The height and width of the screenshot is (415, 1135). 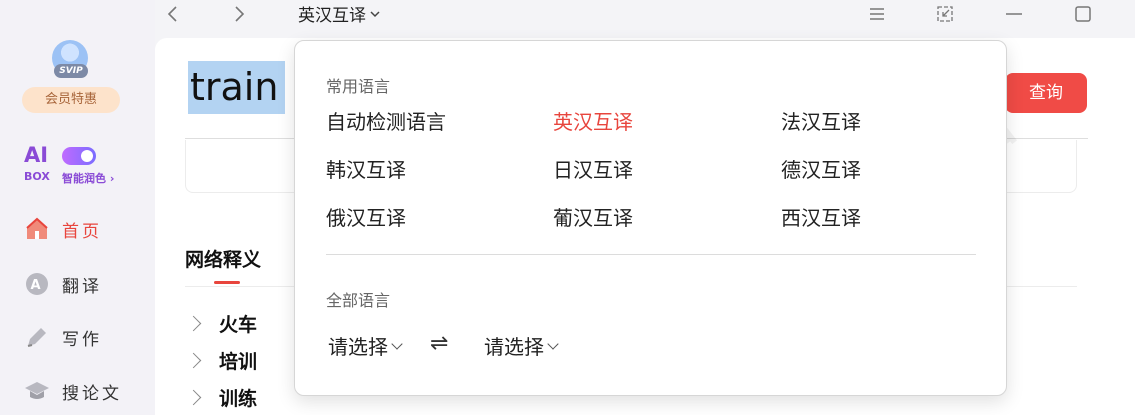 What do you see at coordinates (82, 231) in the screenshot?
I see `sidebar-item-label: 首页` at bounding box center [82, 231].